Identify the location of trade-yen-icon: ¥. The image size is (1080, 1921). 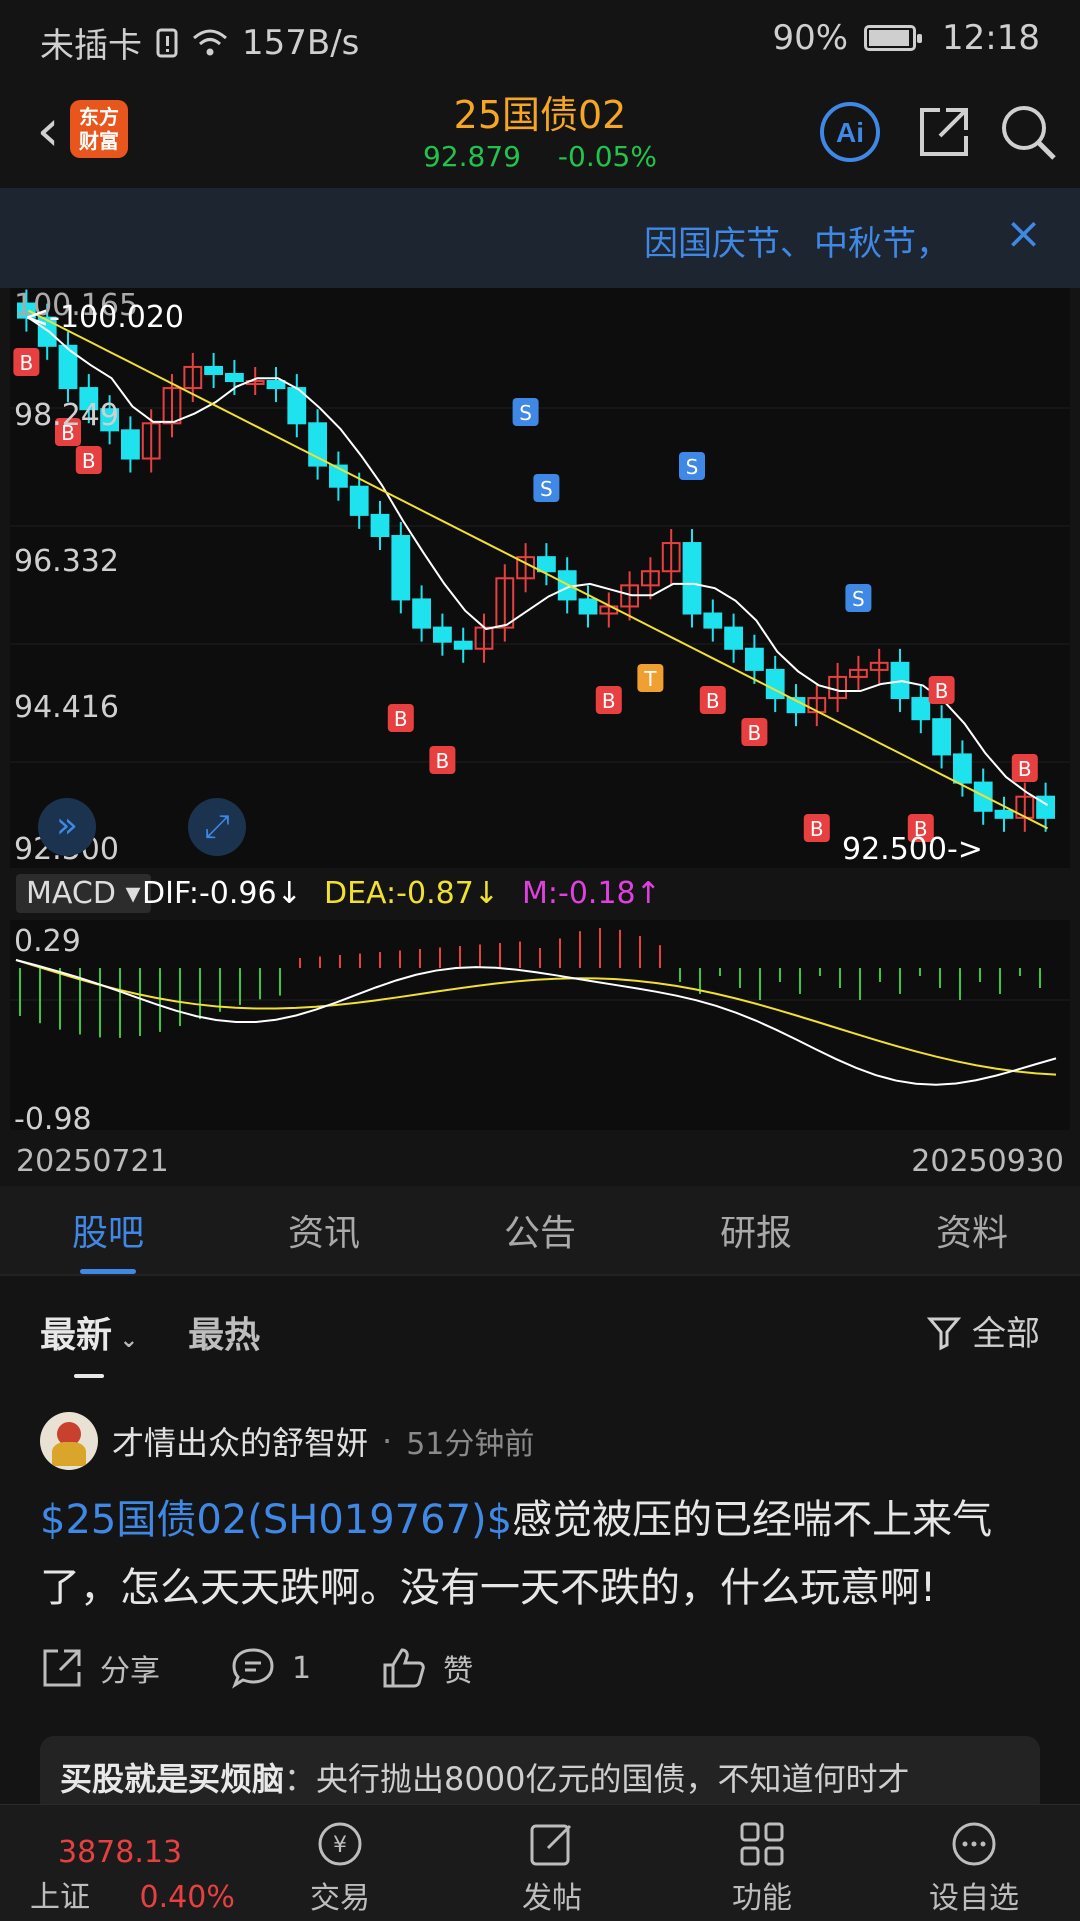
(340, 1844).